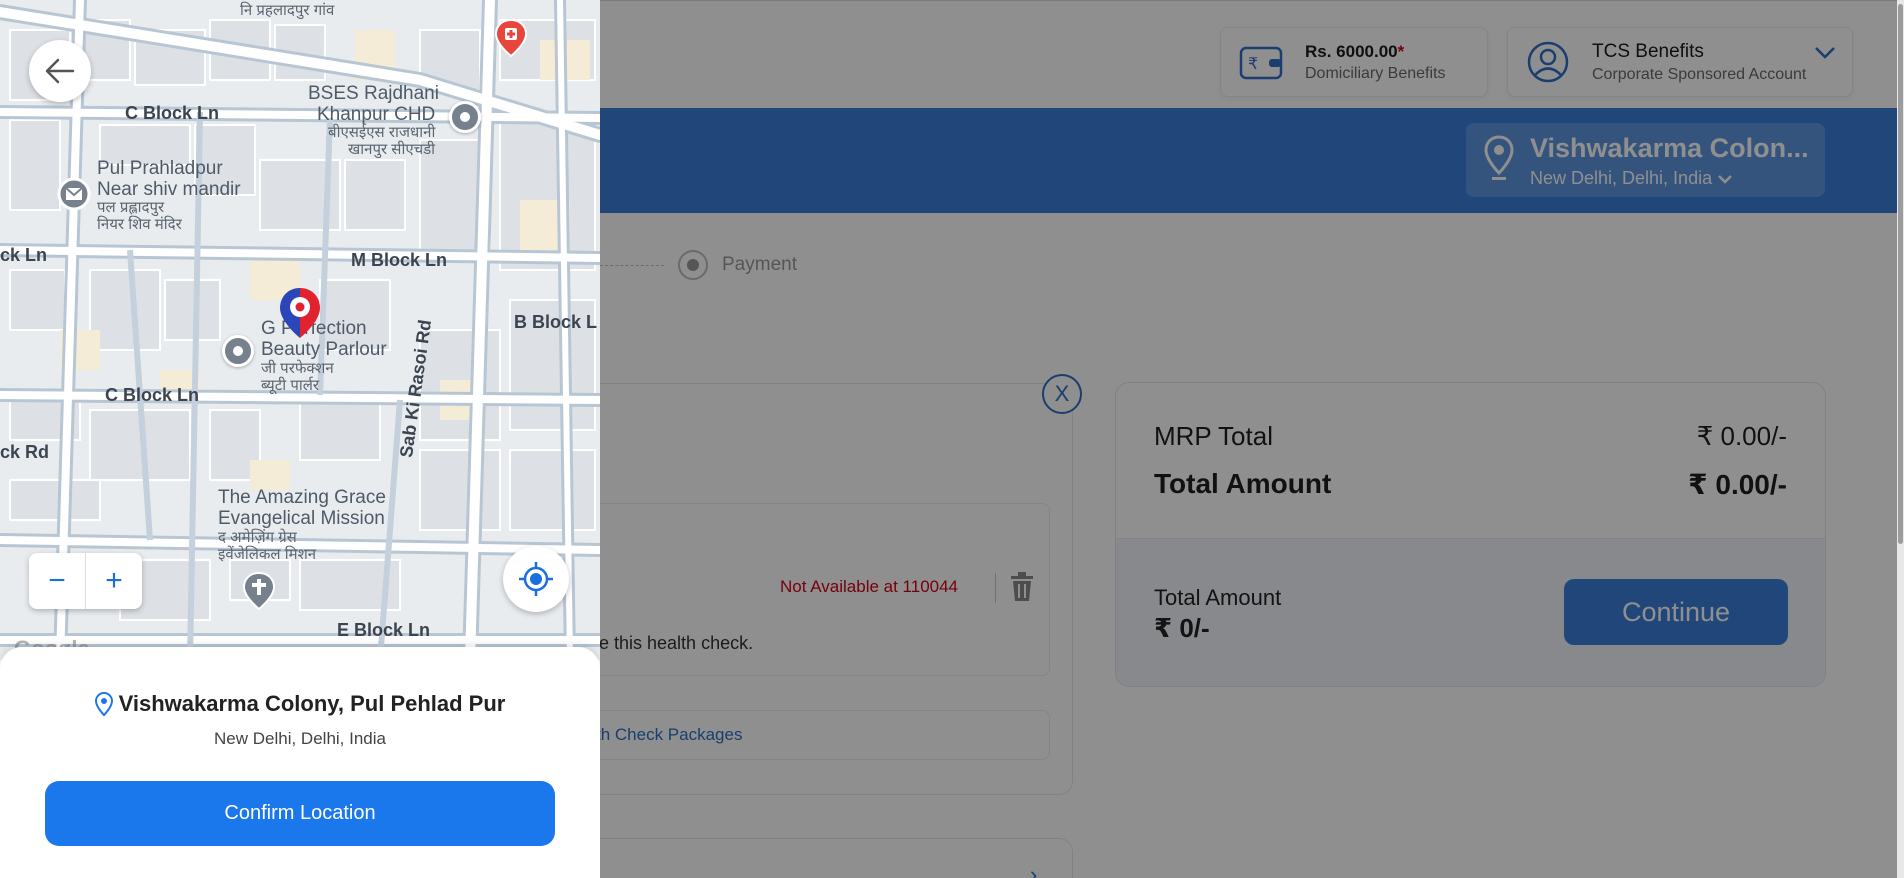 The image size is (1904, 878). Describe the element at coordinates (24, 255) in the screenshot. I see `map-label: ck Ln` at that location.